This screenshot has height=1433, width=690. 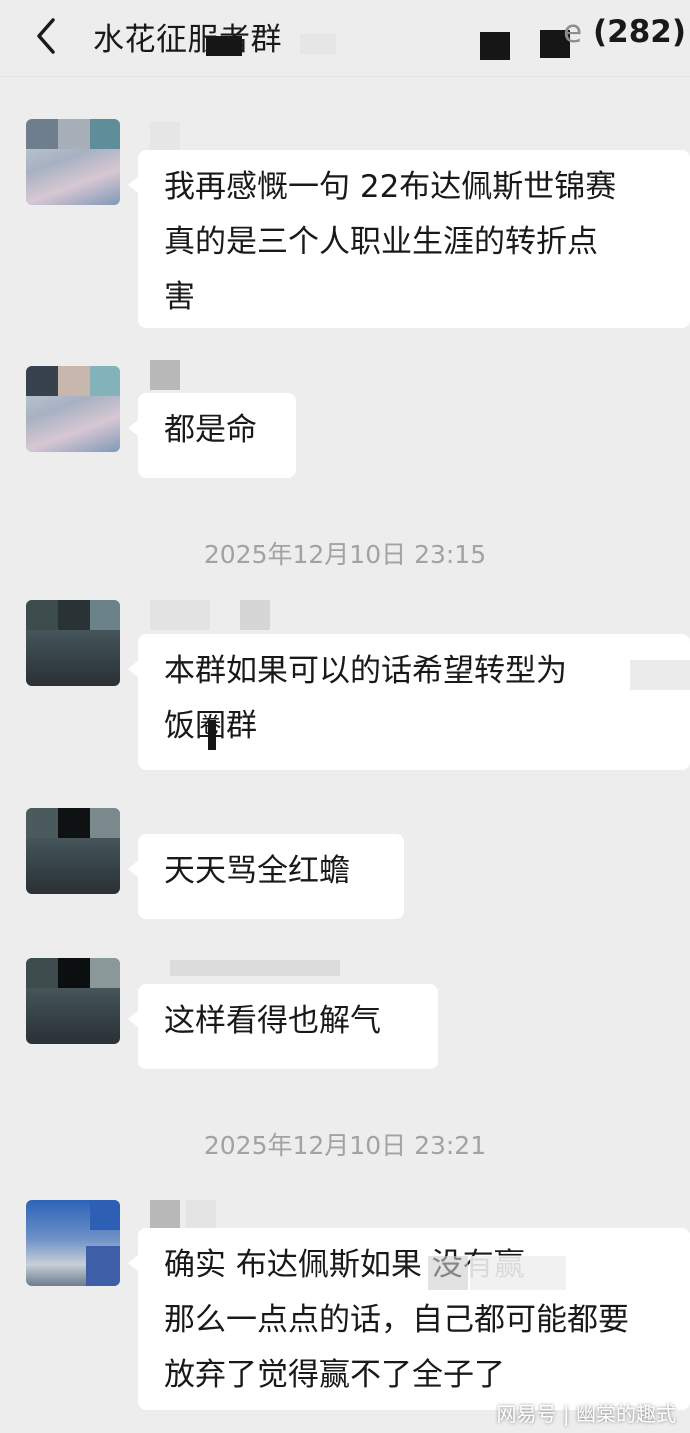 I want to click on member-count-value: (282), so click(x=639, y=32).